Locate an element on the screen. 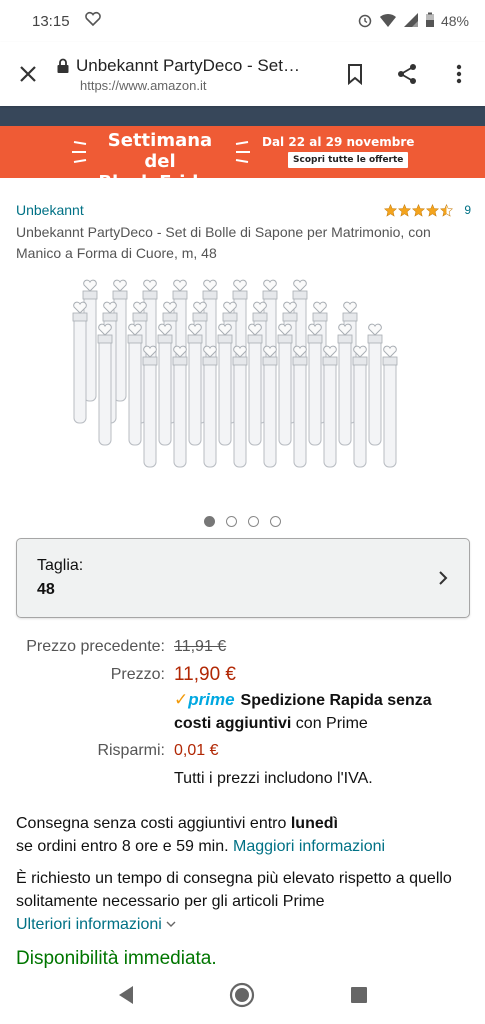 Image resolution: width=485 pixels, height=1024 pixels. back-button is located at coordinates (126, 997).